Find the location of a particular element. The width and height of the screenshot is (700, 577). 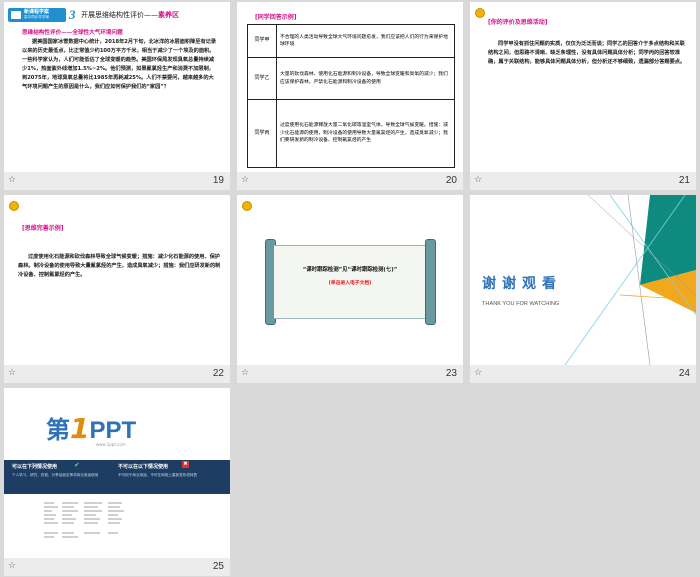

logo-char: 第 is located at coordinates (58, 430).